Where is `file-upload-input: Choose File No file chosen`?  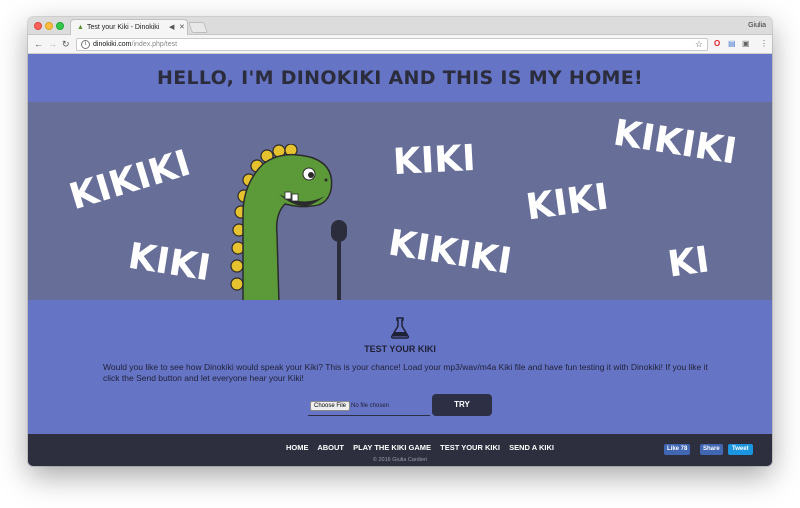 file-upload-input: Choose File No file chosen is located at coordinates (369, 407).